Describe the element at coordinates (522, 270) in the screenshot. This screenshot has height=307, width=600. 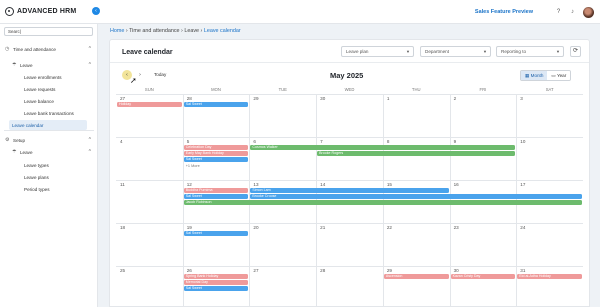
I see `day-number: 31` at that location.